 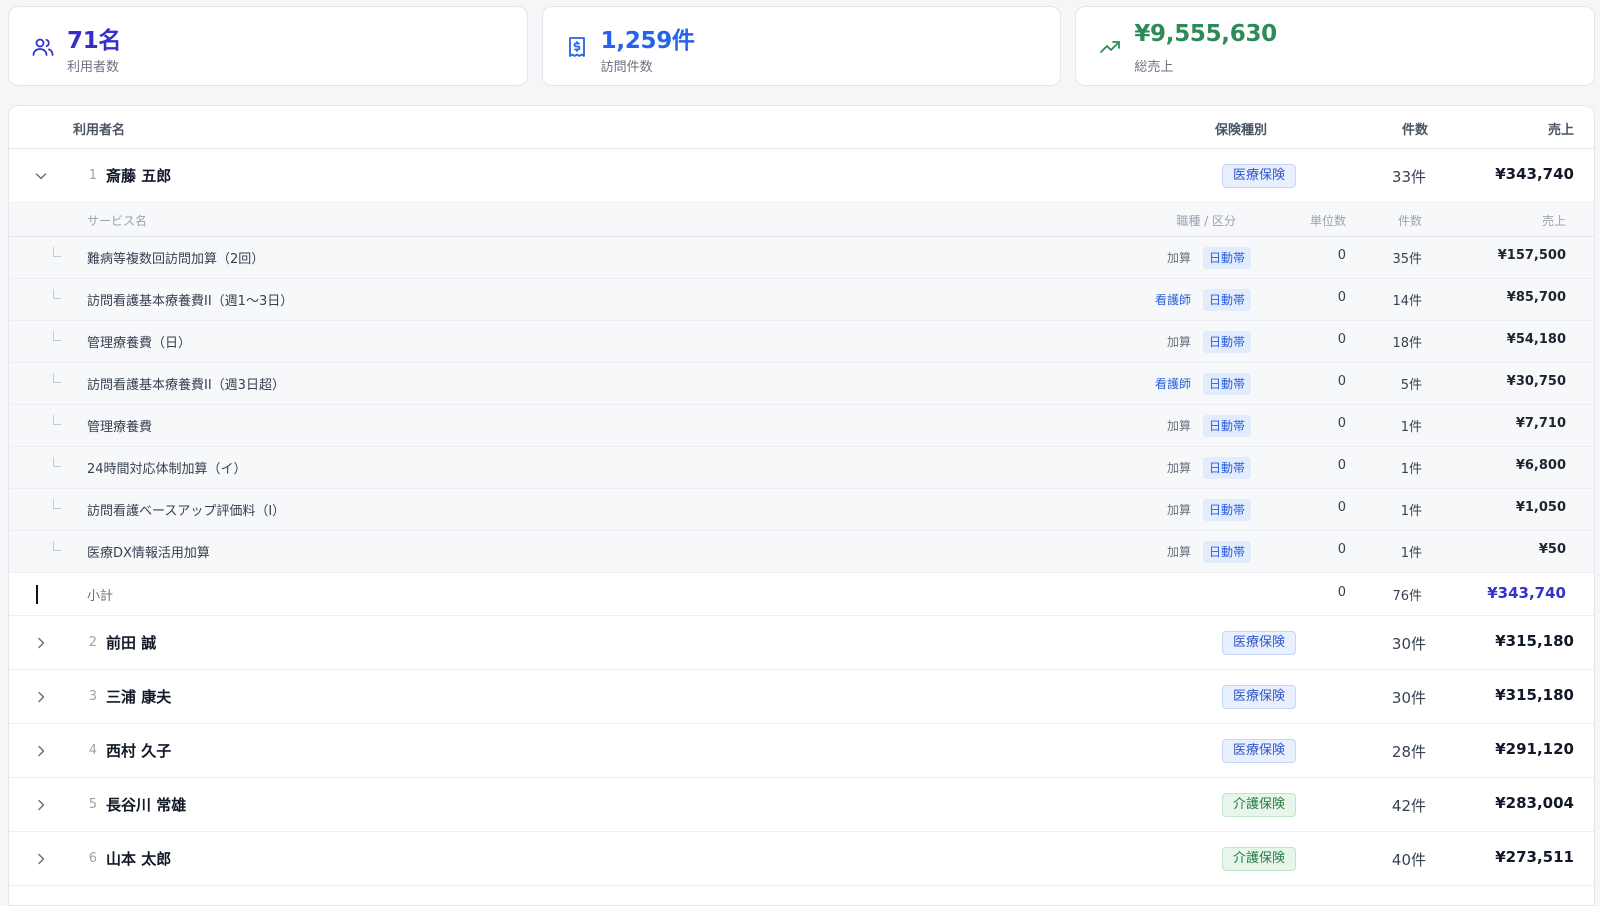 What do you see at coordinates (1205, 34) in the screenshot?
I see `sales-value: ¥9,555,630` at bounding box center [1205, 34].